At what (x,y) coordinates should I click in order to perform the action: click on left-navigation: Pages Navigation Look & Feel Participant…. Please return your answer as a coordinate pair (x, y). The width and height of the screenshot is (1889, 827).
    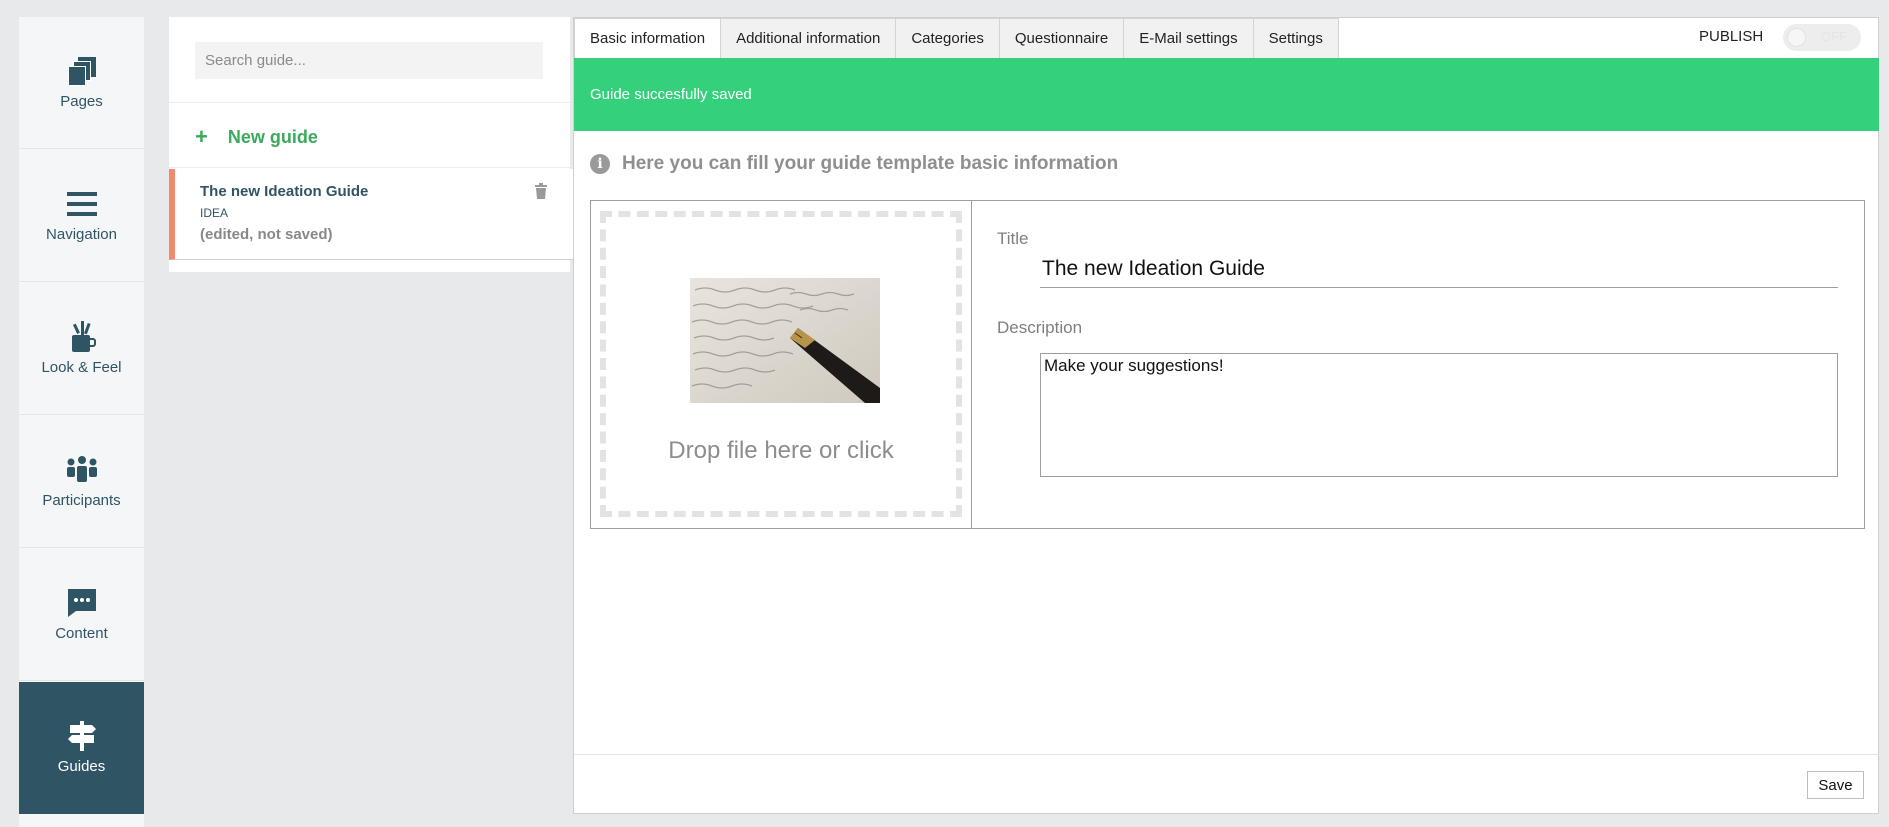
    Looking at the image, I should click on (81, 422).